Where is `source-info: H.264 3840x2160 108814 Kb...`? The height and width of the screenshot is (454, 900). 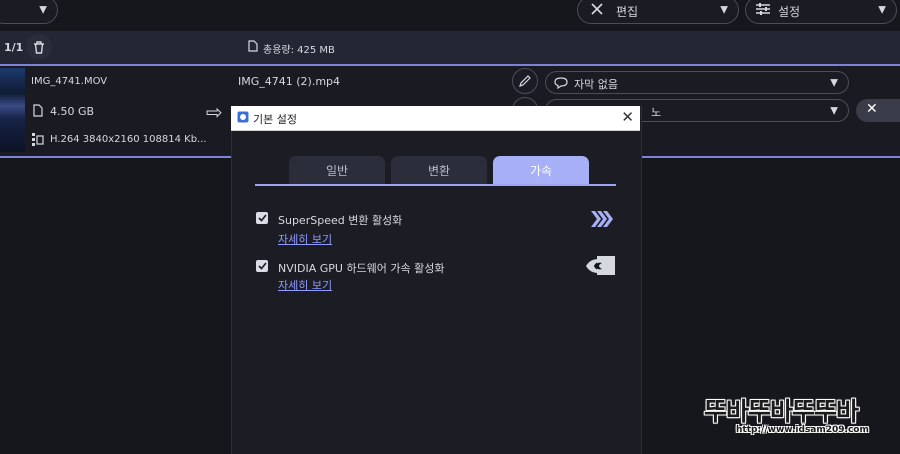 source-info: H.264 3840x2160 108814 Kb... is located at coordinates (128, 139).